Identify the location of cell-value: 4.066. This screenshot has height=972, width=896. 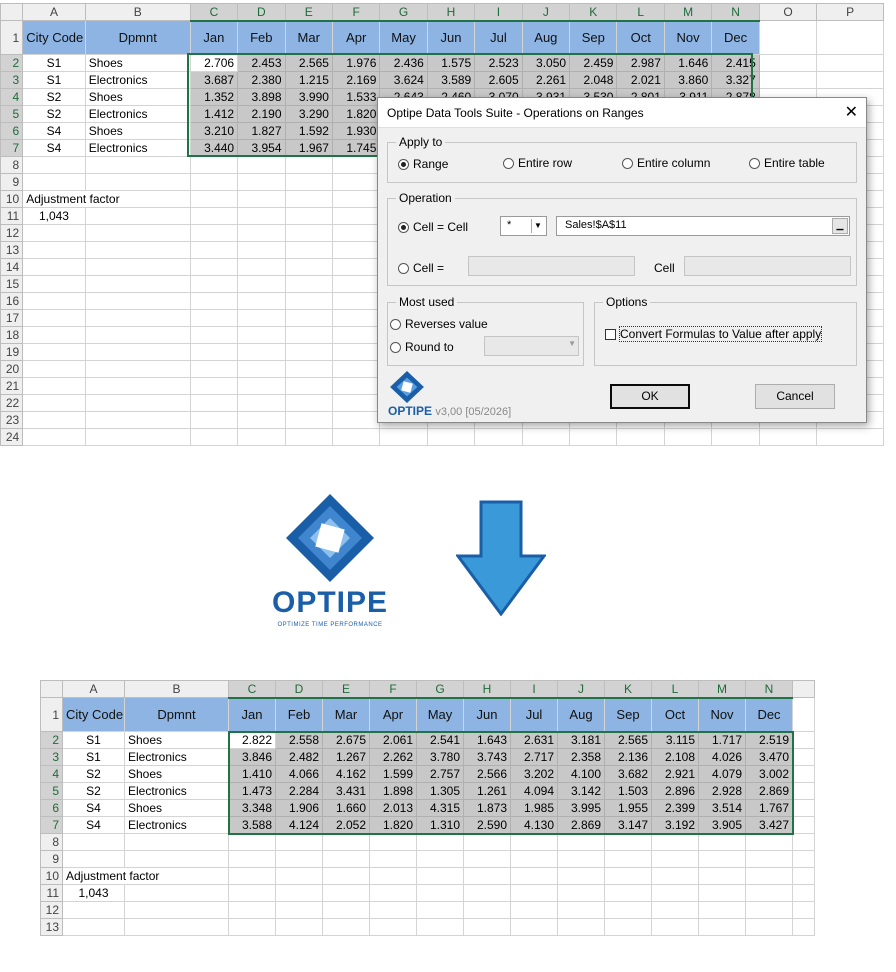
(299, 774).